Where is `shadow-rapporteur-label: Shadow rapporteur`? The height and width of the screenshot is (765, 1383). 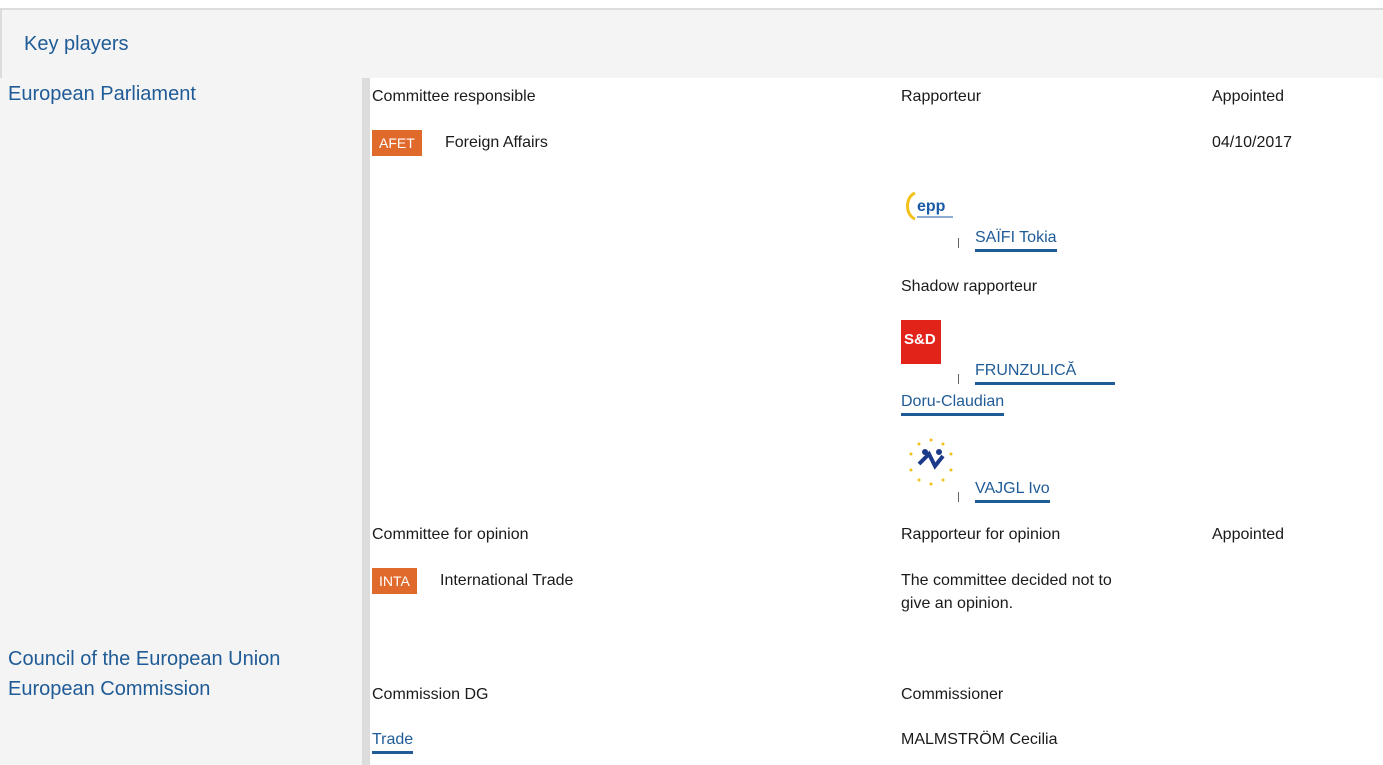
shadow-rapporteur-label: Shadow rapporteur is located at coordinates (969, 286).